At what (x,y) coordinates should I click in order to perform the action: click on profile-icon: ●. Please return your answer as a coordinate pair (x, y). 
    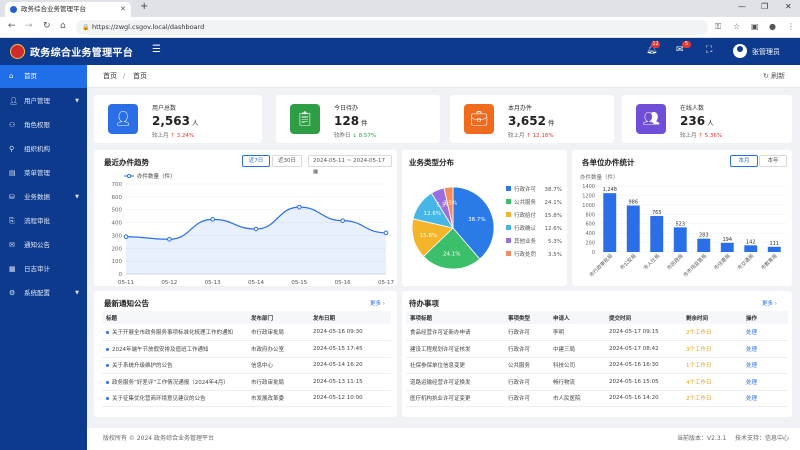
    Looking at the image, I should click on (772, 26).